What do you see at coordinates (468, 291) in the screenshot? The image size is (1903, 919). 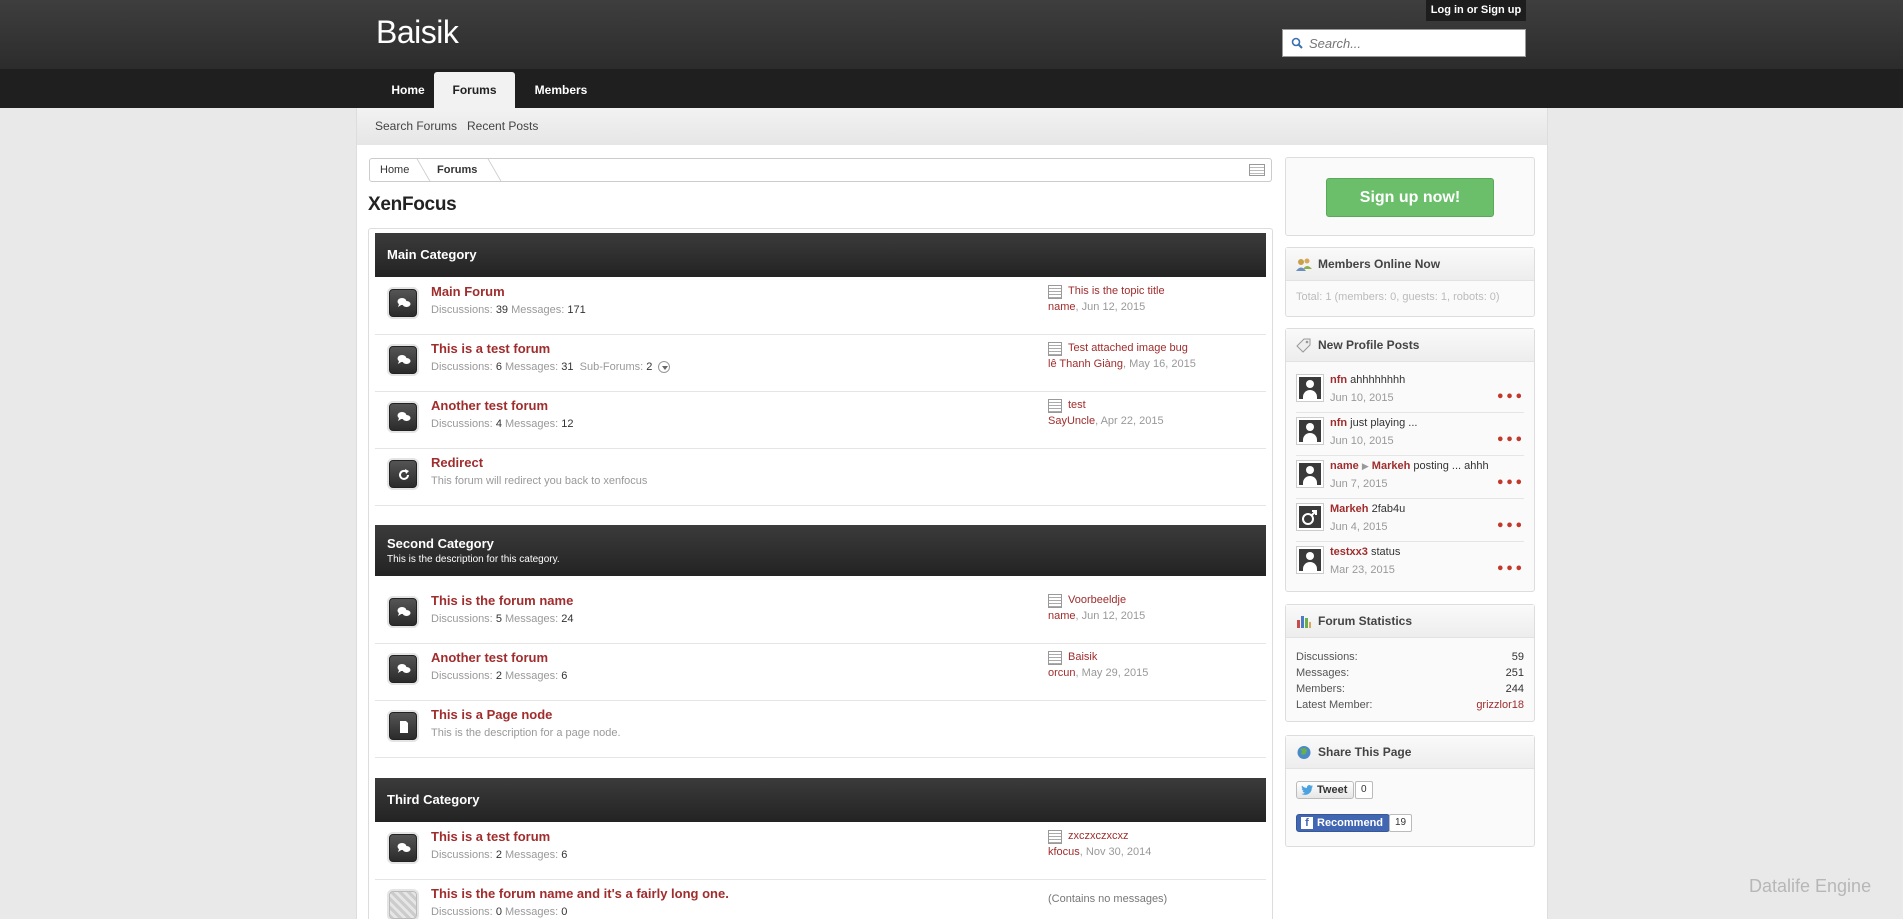 I see `forum-title: Main Forum` at bounding box center [468, 291].